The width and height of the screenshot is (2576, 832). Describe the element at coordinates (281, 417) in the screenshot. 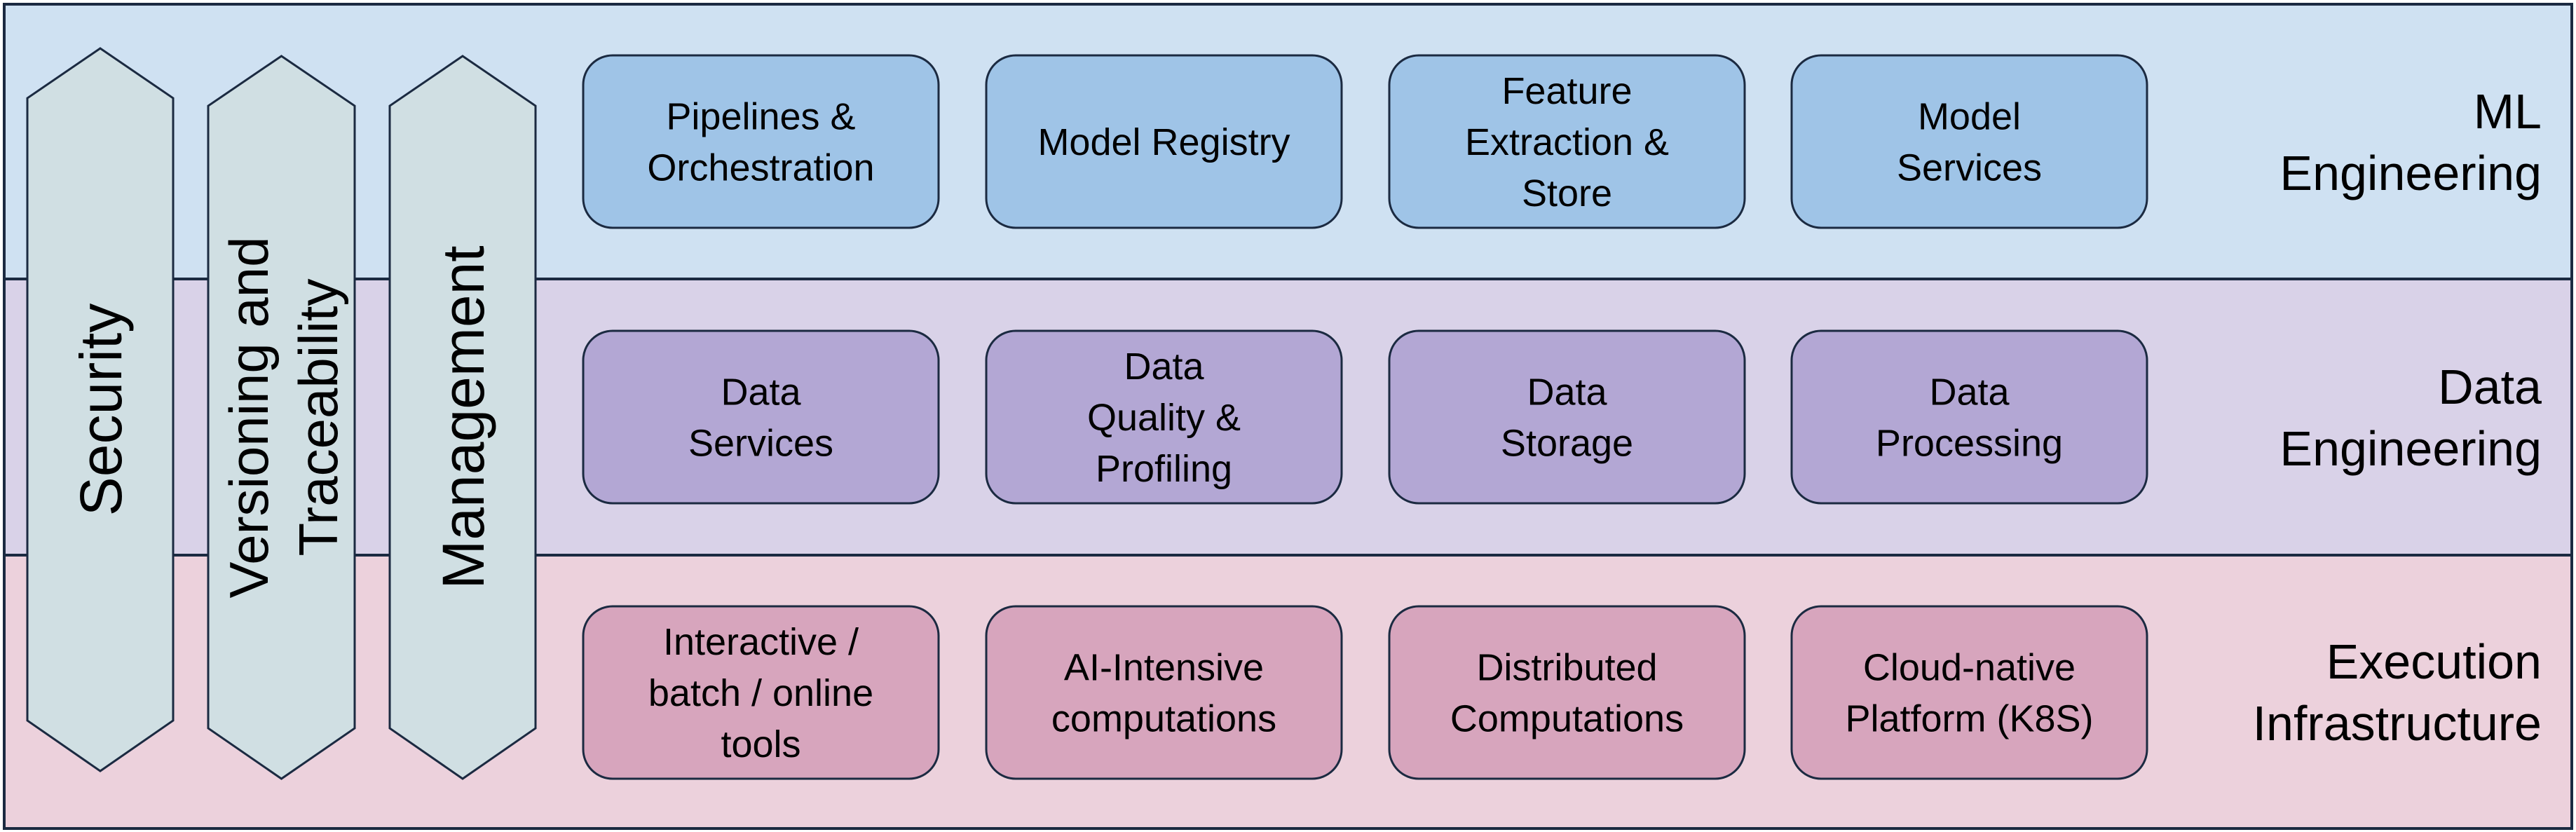

I see `pillar-versioning-and-traceability: Versioning and Traceability` at that location.